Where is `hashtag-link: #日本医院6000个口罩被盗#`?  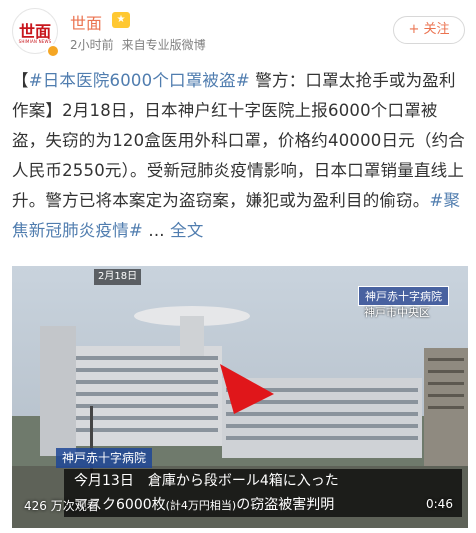 hashtag-link: #日本医院6000个口罩被盗# is located at coordinates (139, 80).